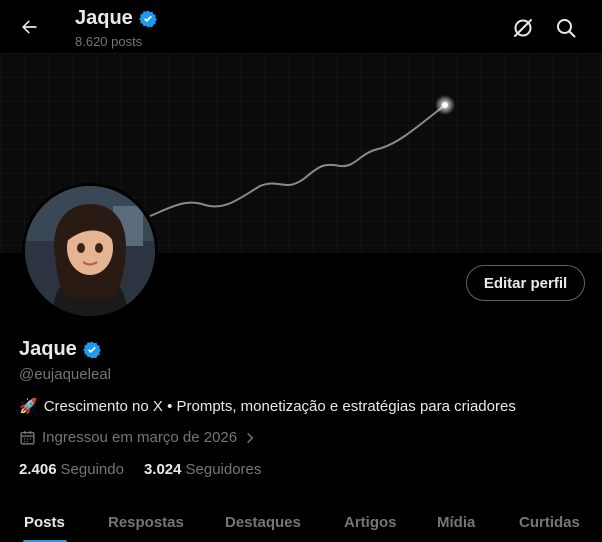 Image resolution: width=602 pixels, height=542 pixels. I want to click on profile-name-row: Jaque, so click(60, 349).